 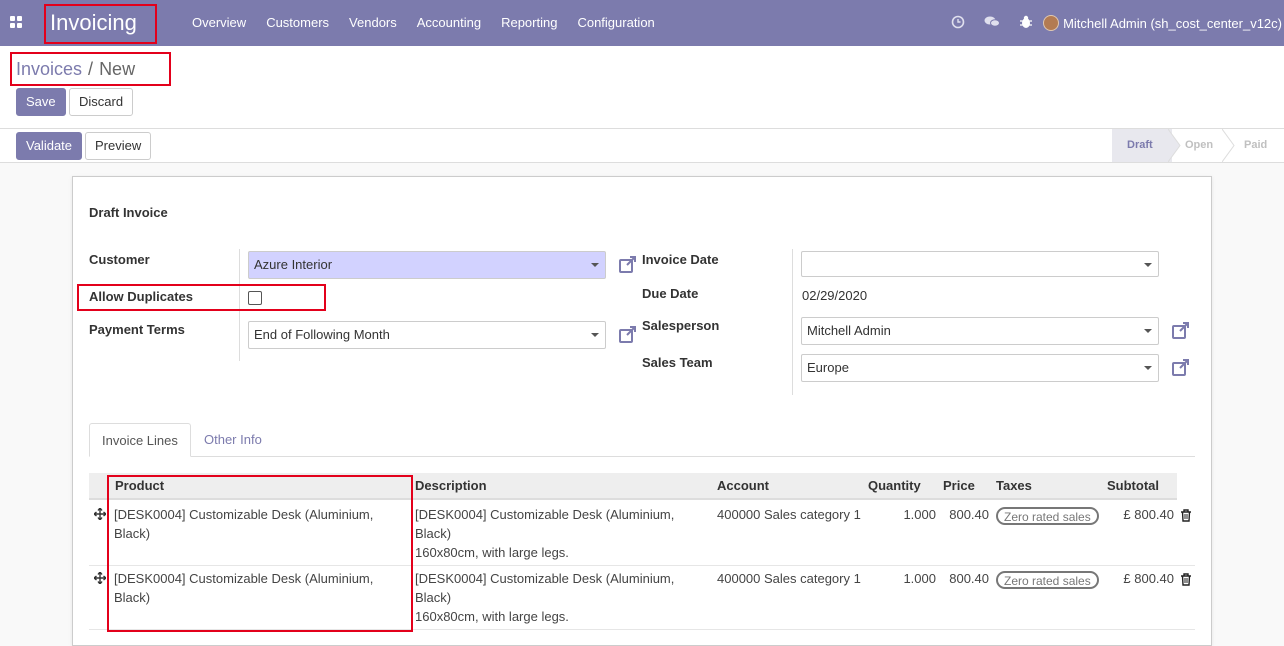 What do you see at coordinates (100, 24) in the screenshot?
I see `app-title: Invoicing` at bounding box center [100, 24].